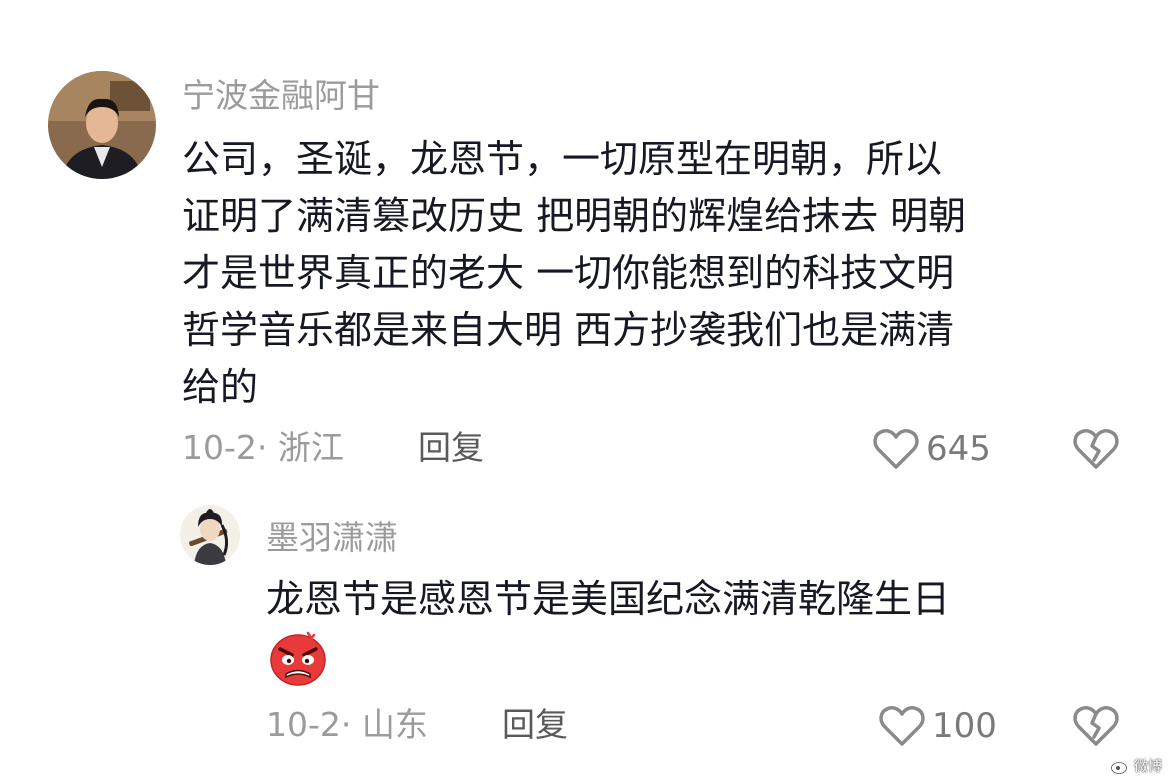  What do you see at coordinates (332, 538) in the screenshot?
I see `replier-username: 墨羽潇潇` at bounding box center [332, 538].